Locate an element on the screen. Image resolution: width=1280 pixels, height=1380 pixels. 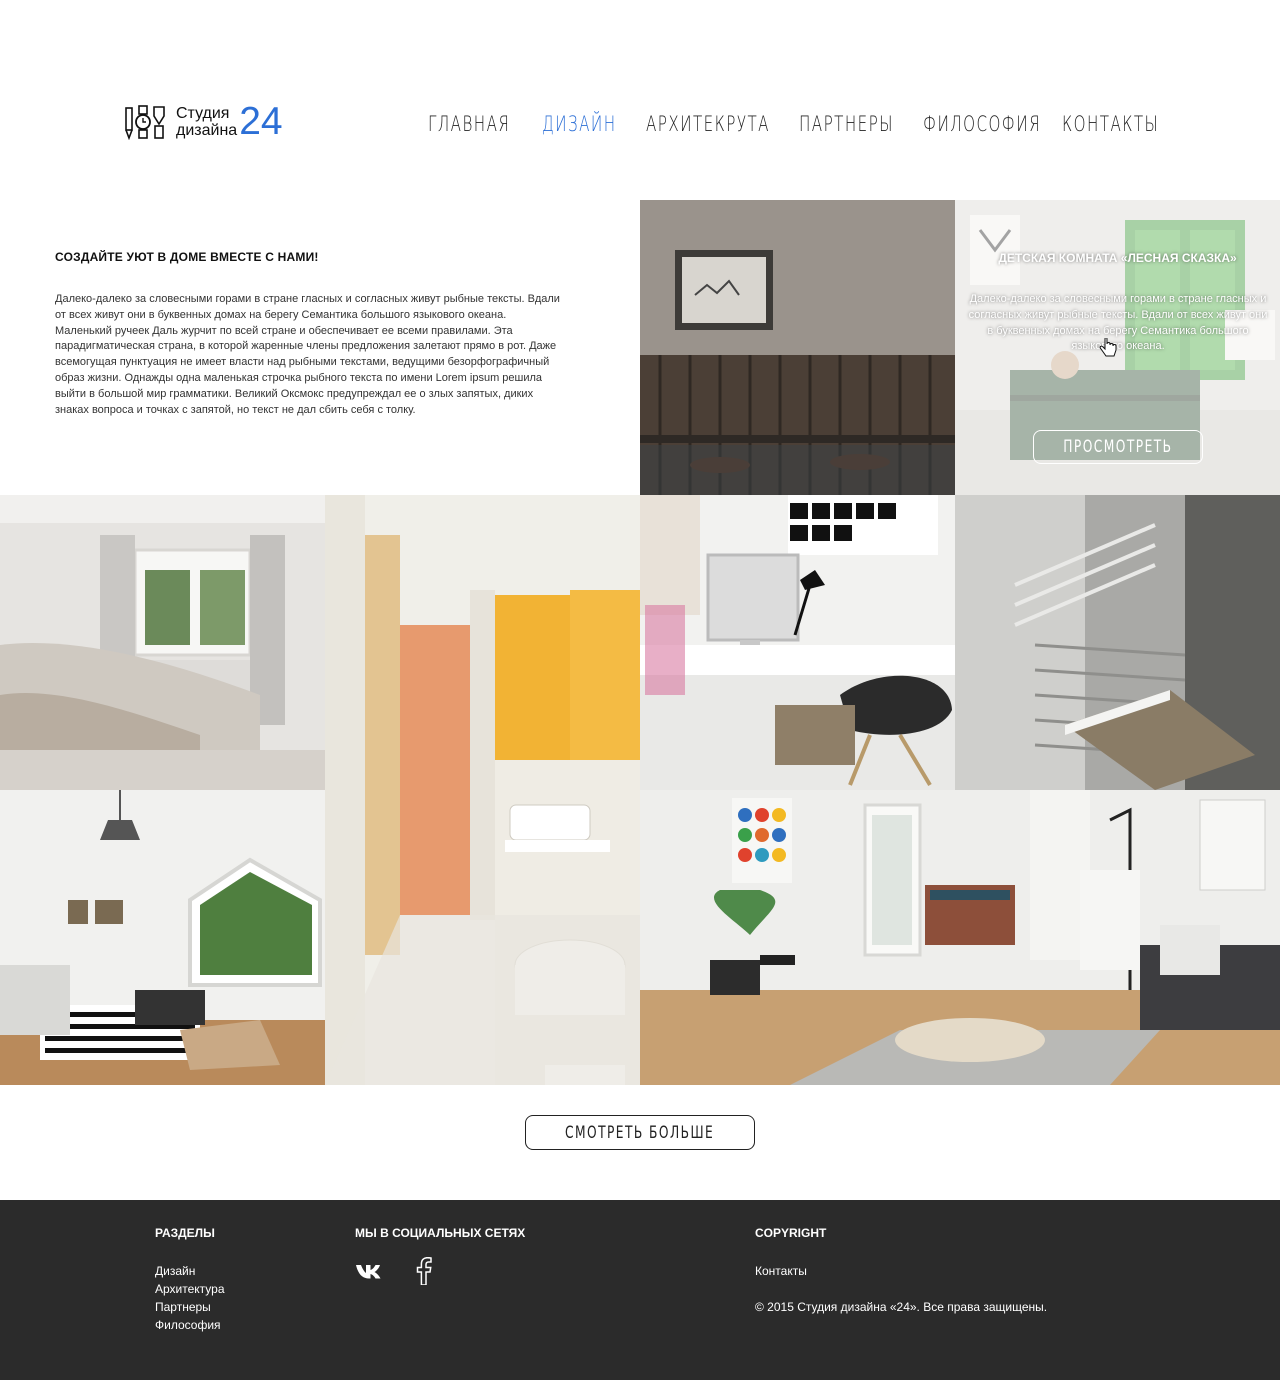
footer-sections-title: РАЗДЕЛЫ is located at coordinates (185, 1233).